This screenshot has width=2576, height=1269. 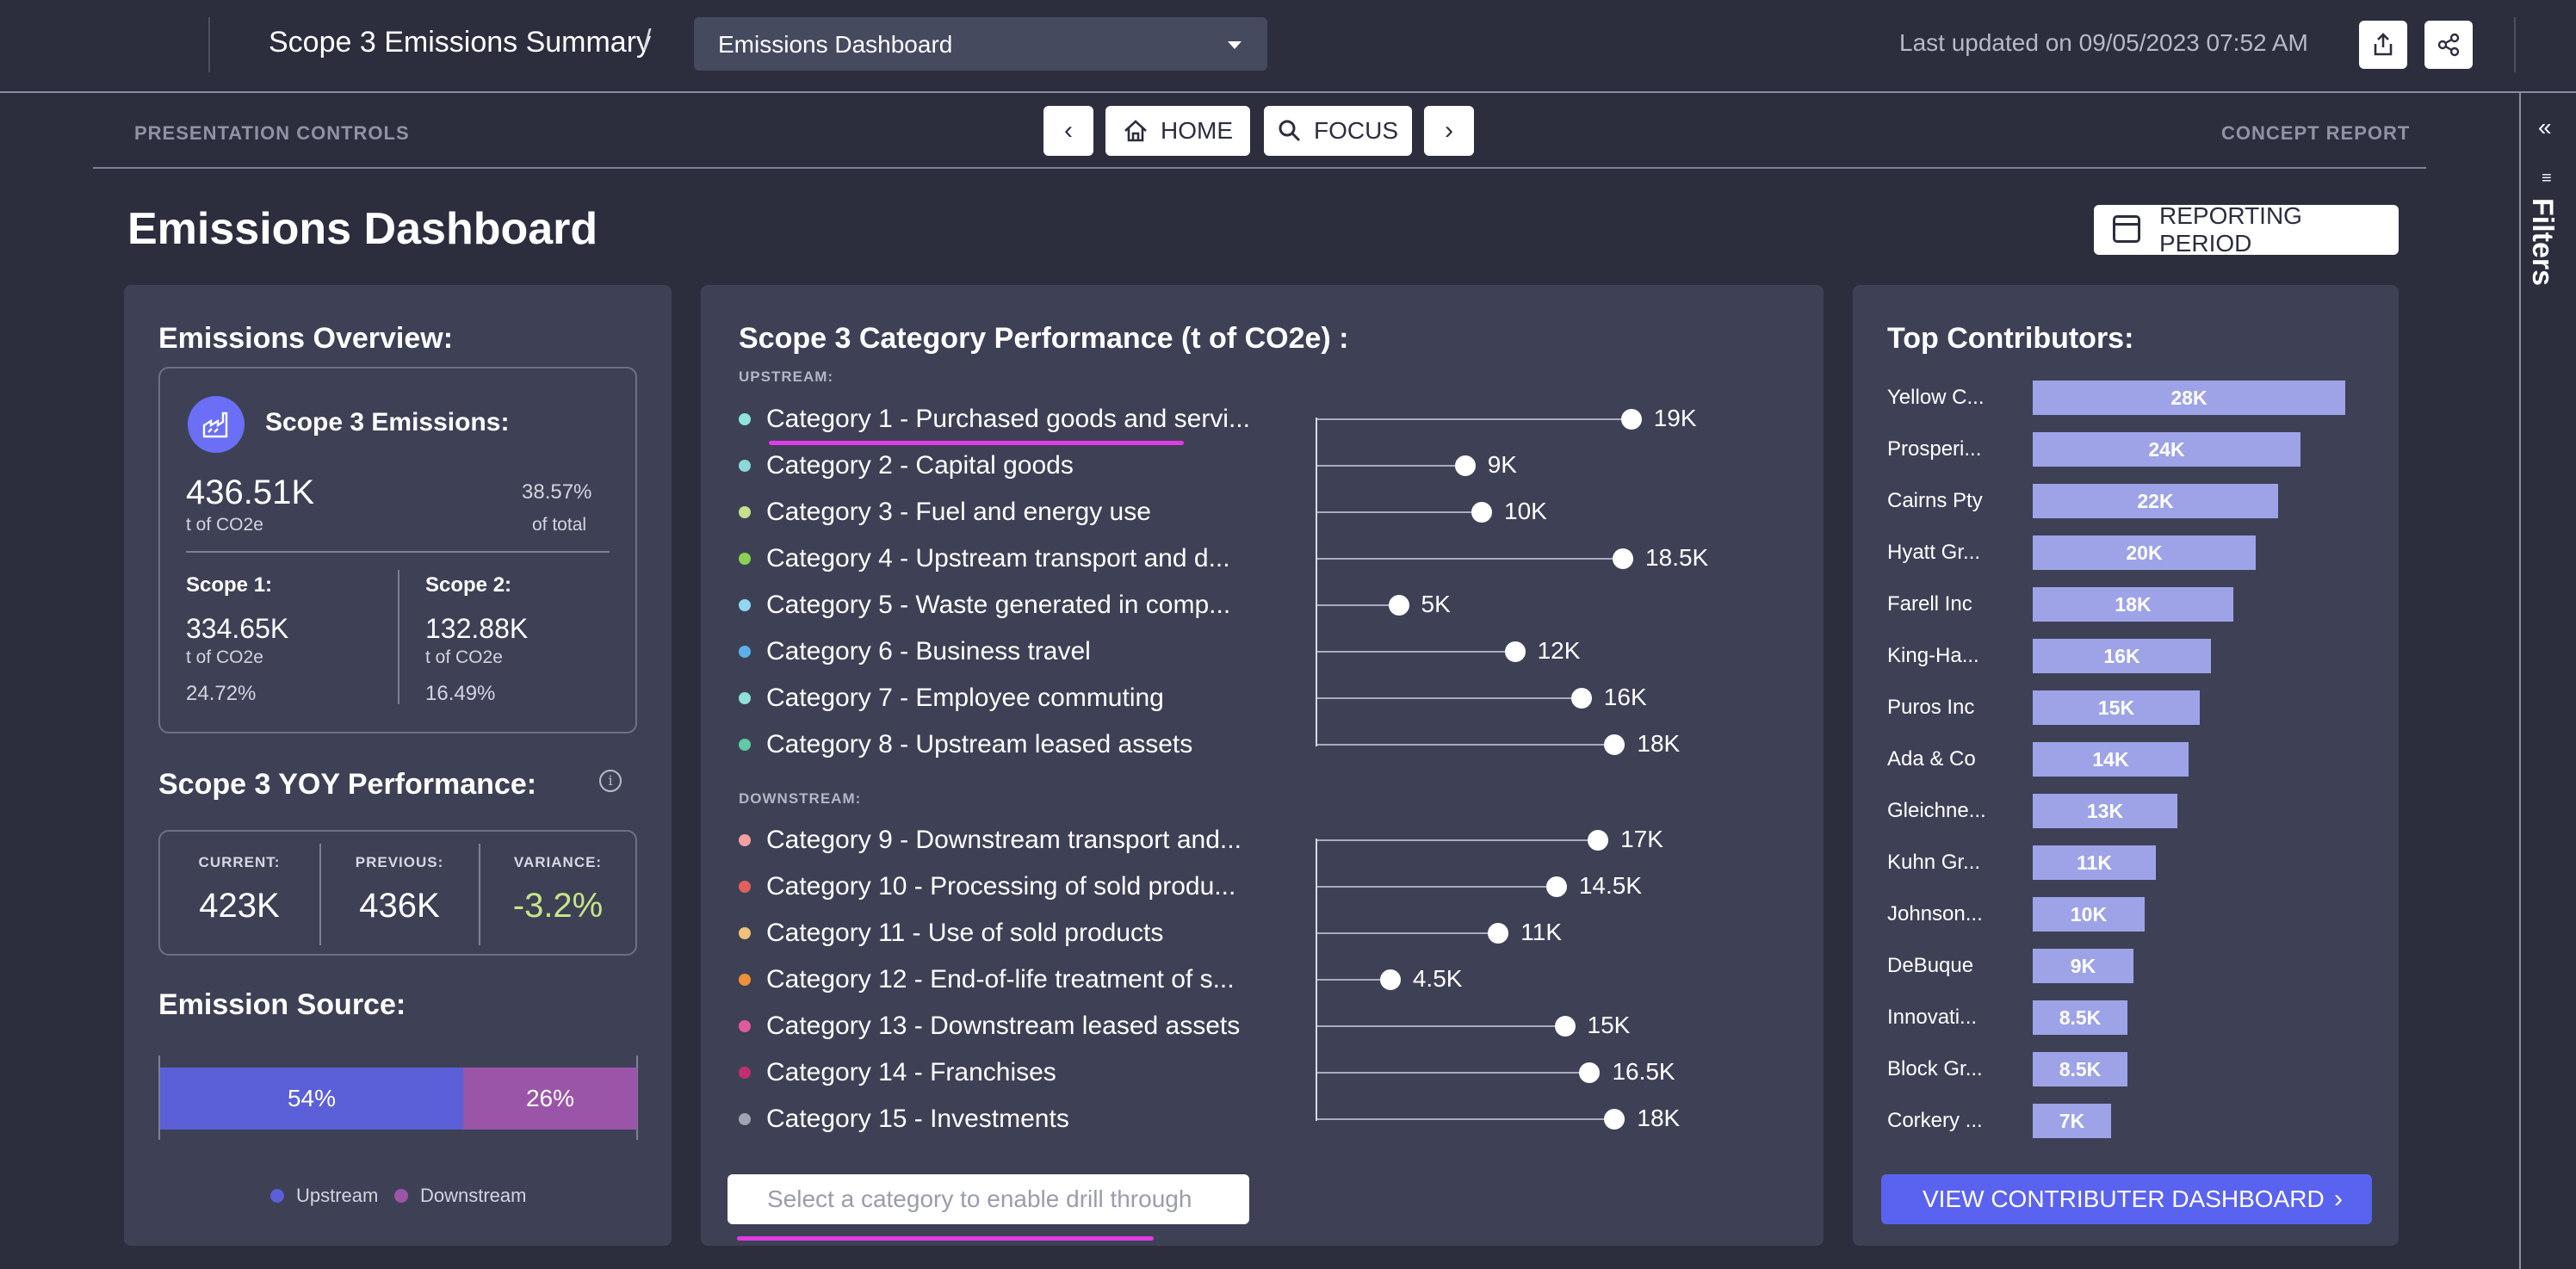 I want to click on legend-downstream: Downstream, so click(x=460, y=1196).